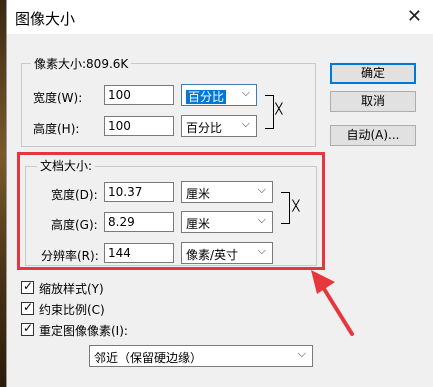 This screenshot has width=433, height=387. I want to click on resolution-unit-select: 像素/英寸 ⌵, so click(227, 253).